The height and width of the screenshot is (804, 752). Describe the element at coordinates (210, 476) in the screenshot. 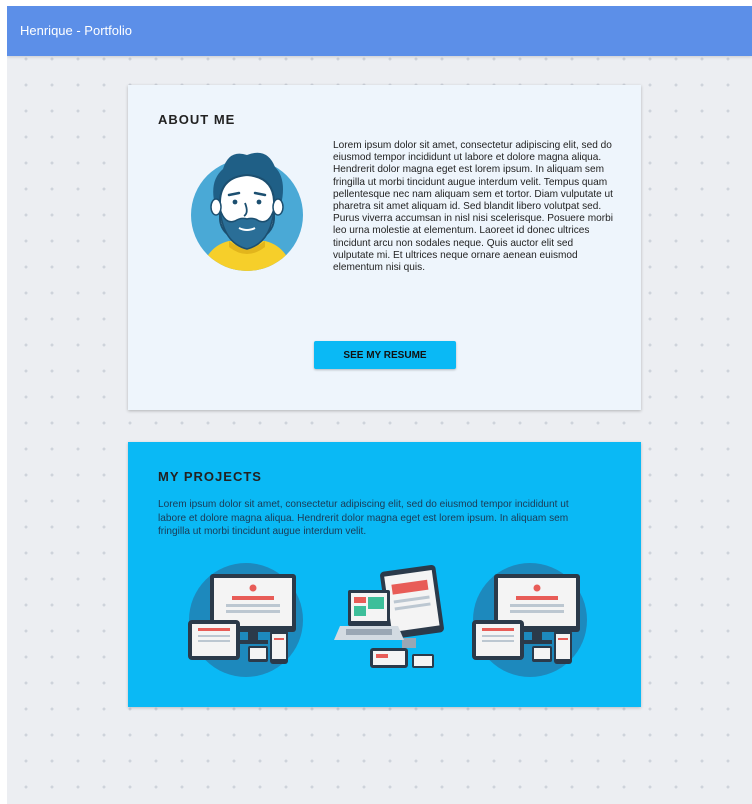

I see `projects-title: MY PROJECTS` at that location.